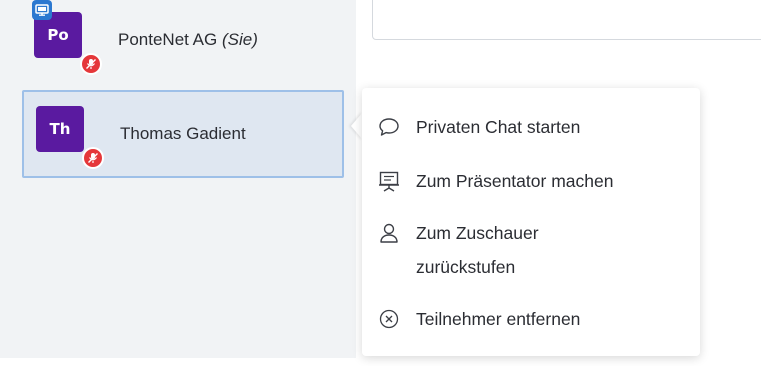  Describe the element at coordinates (466, 267) in the screenshot. I see `menu-item-label-line2: zurückstufen` at that location.